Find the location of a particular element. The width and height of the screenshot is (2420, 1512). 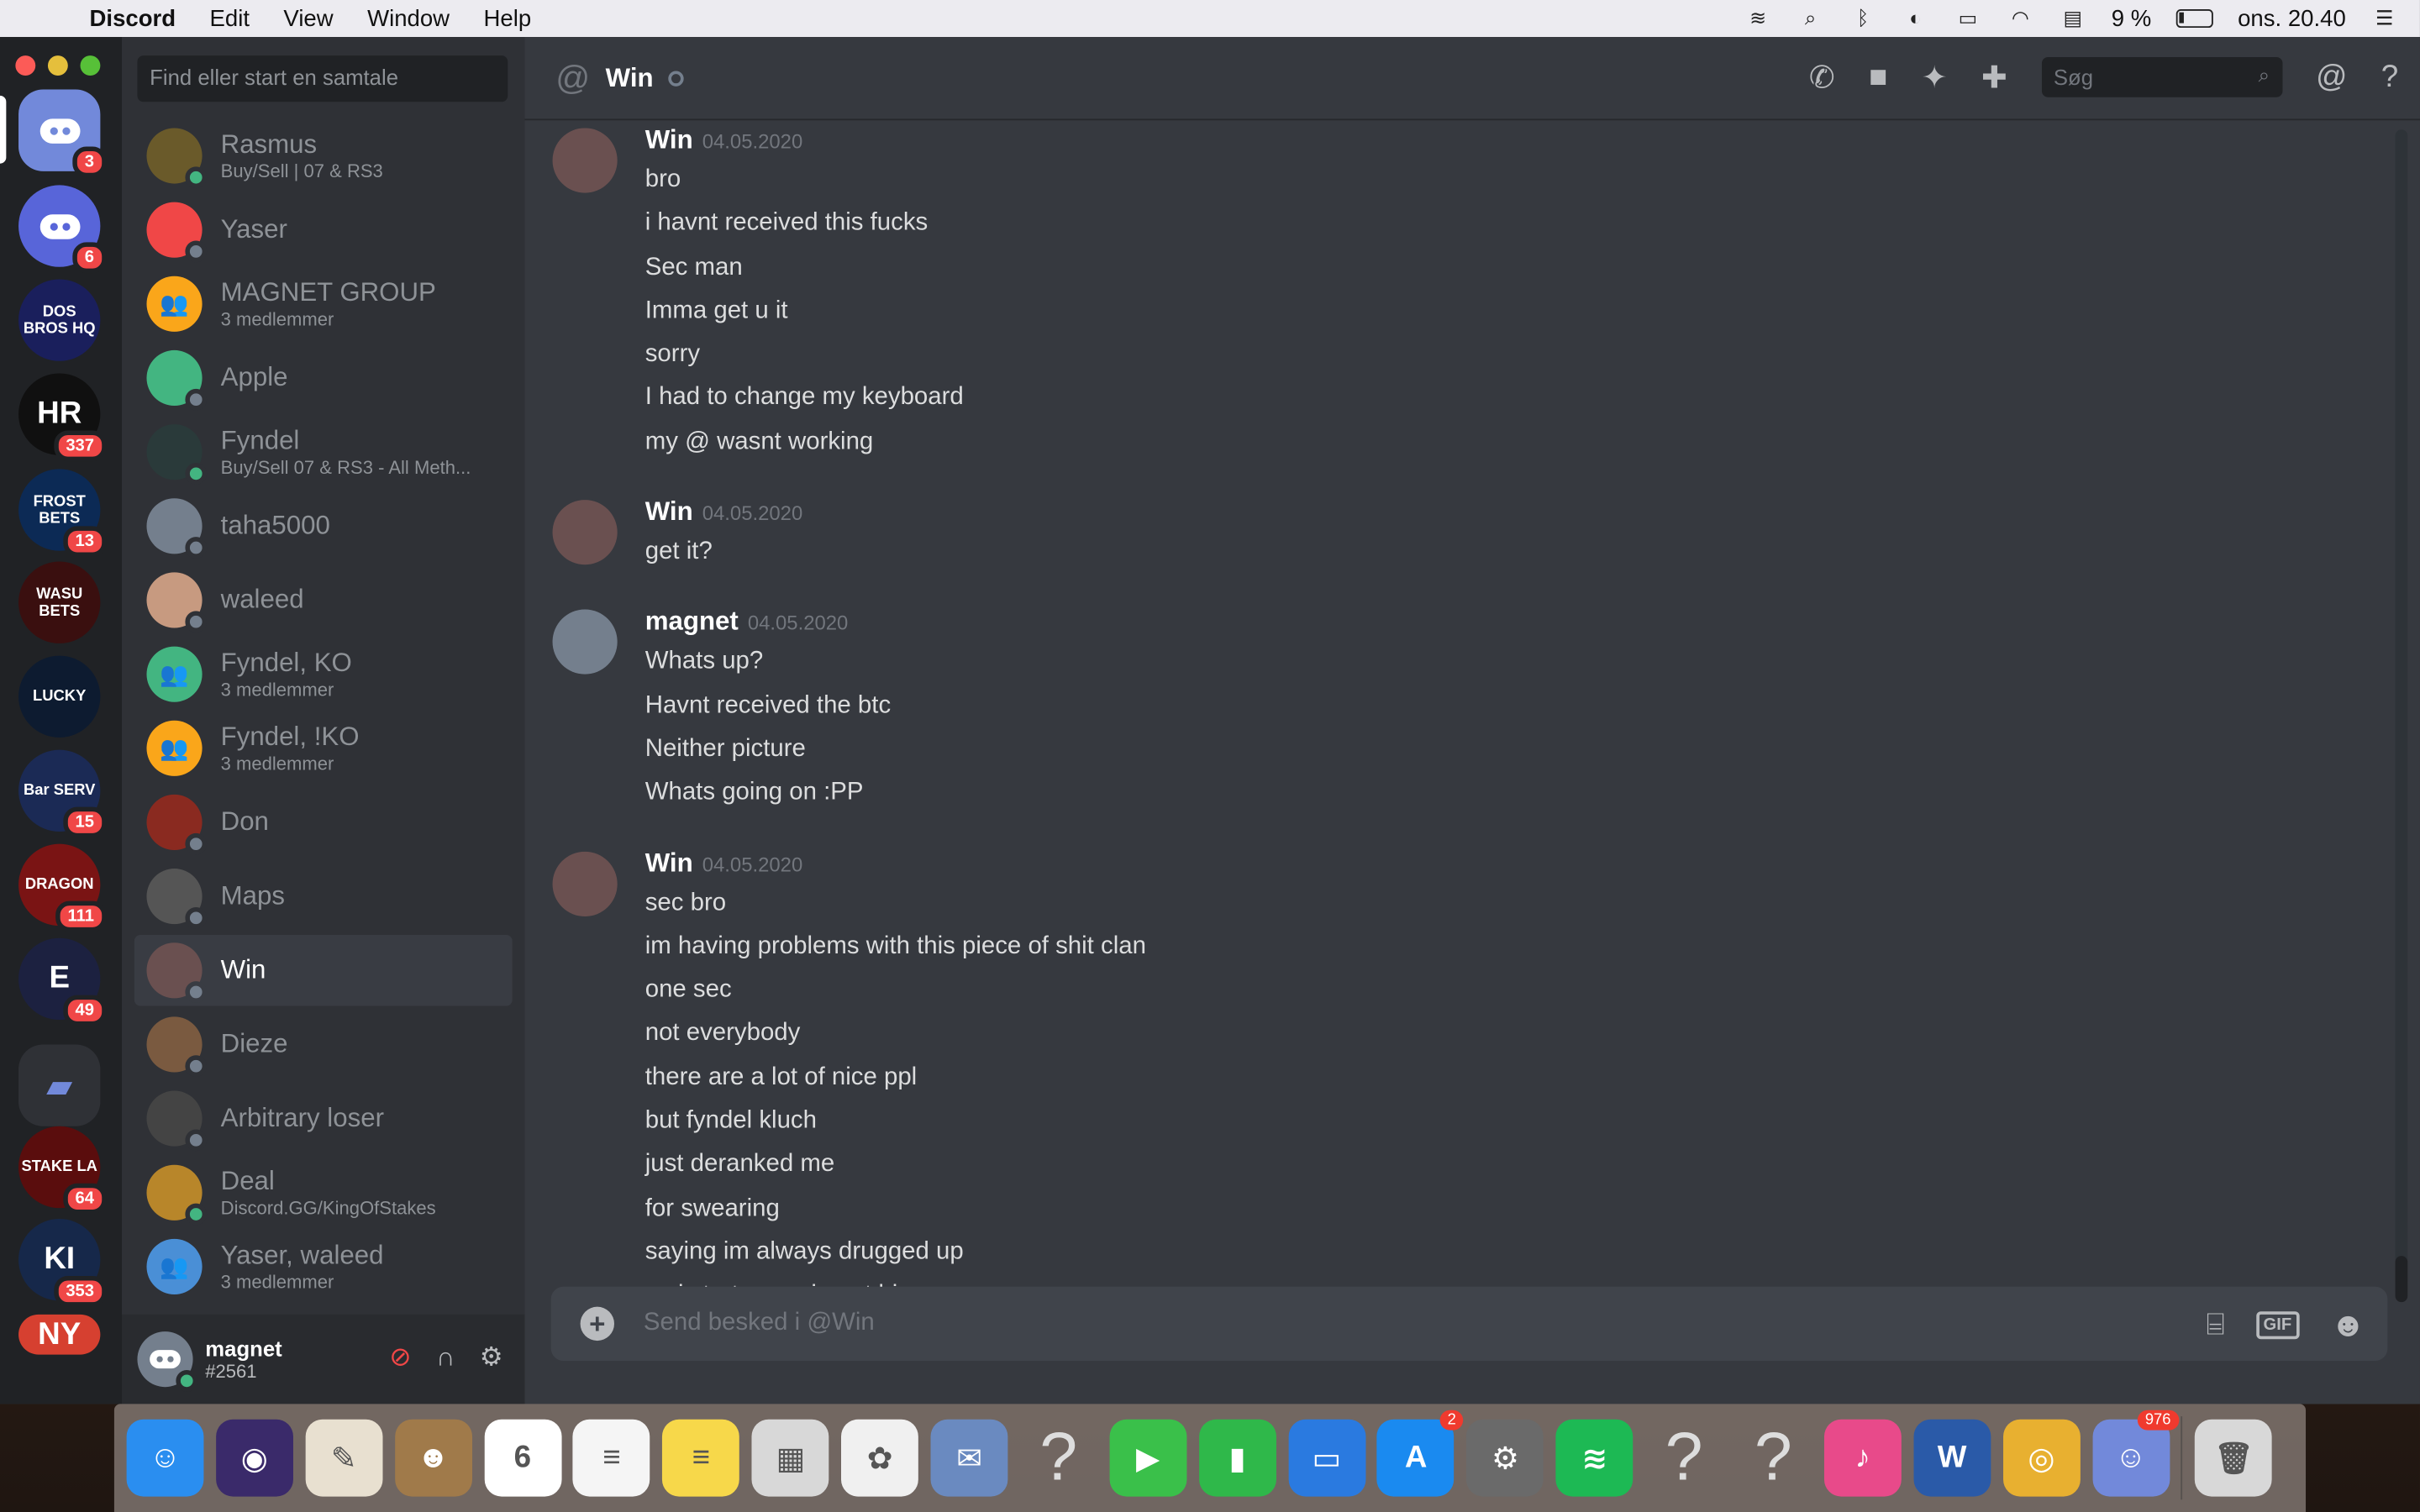

menu-app-name: Discord is located at coordinates (133, 18).